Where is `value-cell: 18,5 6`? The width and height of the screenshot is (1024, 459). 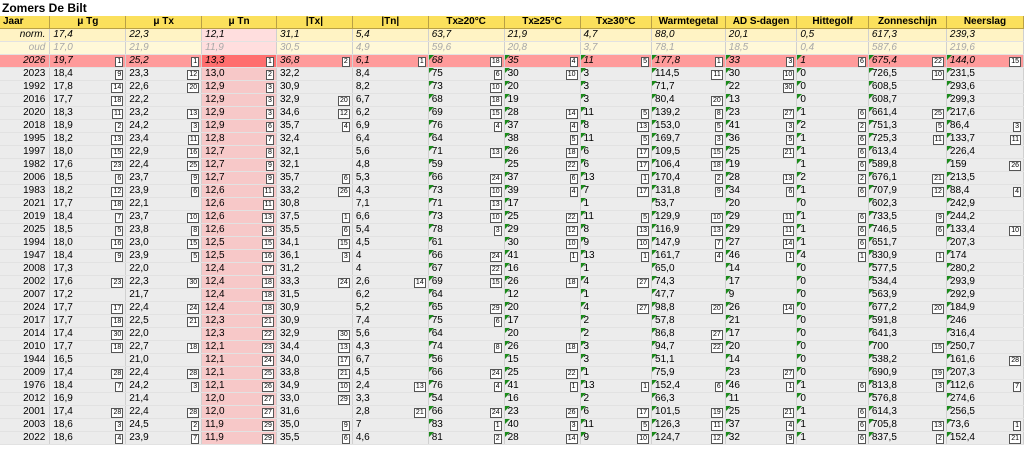
value-cell: 18,5 6 is located at coordinates (88, 178).